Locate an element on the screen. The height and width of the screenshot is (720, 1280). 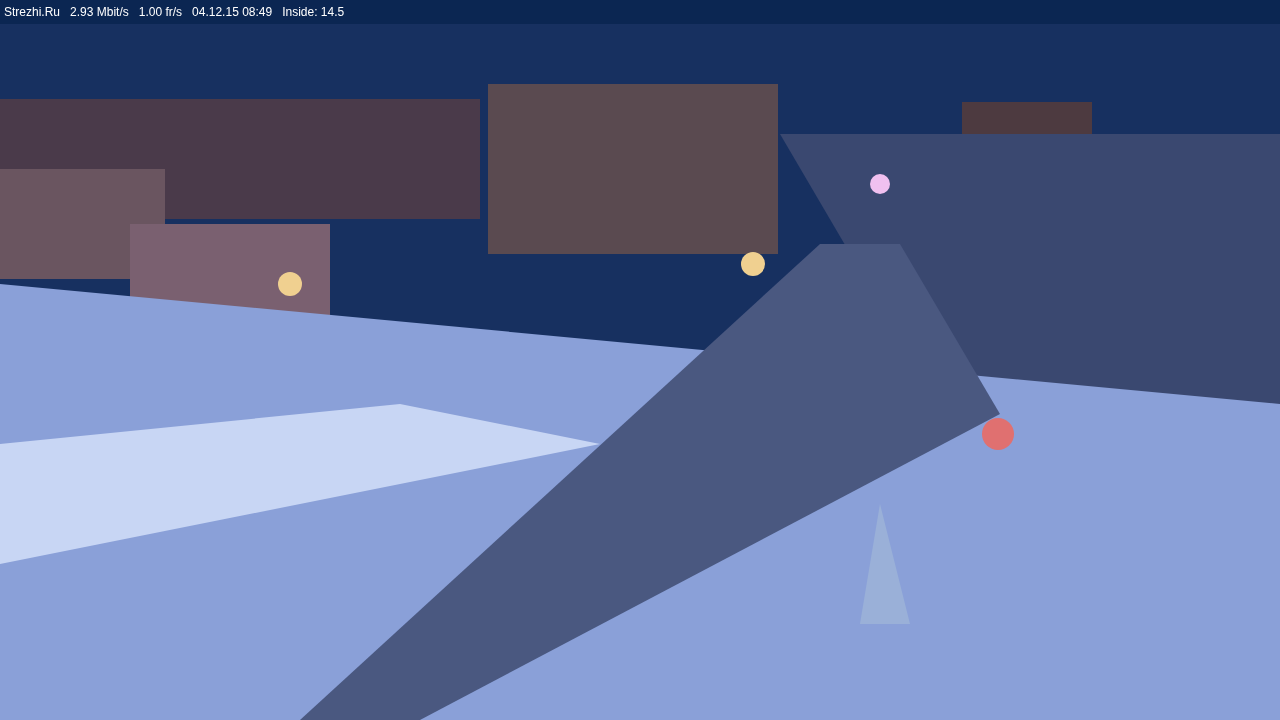
bitrate-text: 2.93 Mbit/s is located at coordinates (99, 12).